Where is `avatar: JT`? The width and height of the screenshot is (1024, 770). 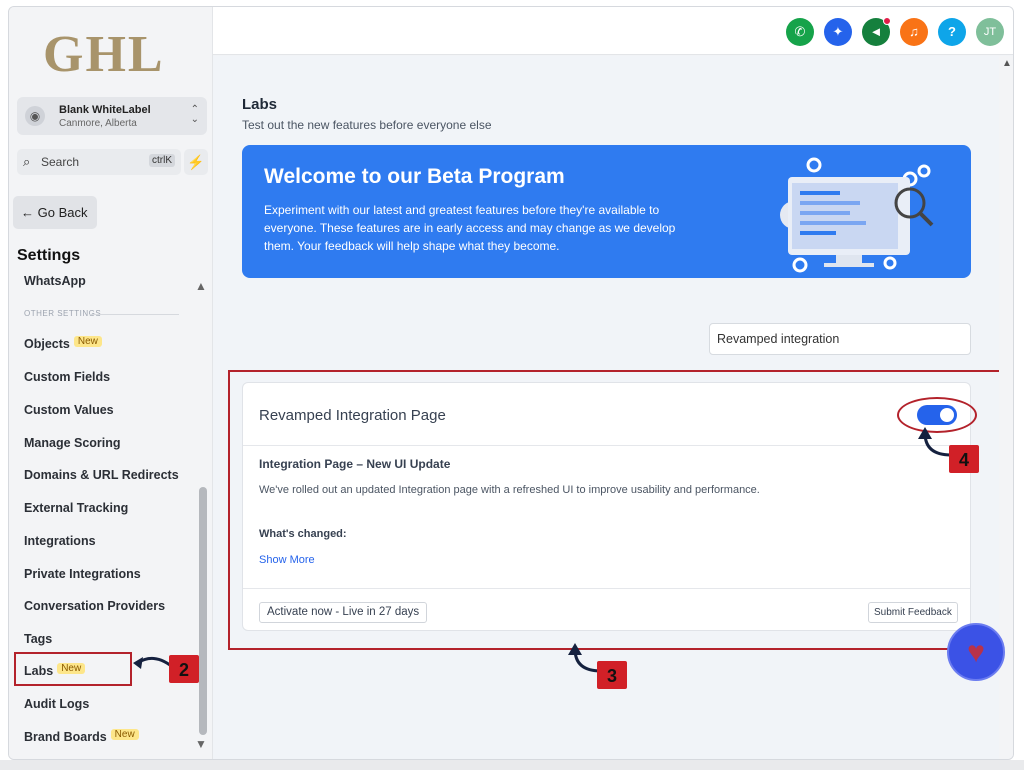
avatar: JT is located at coordinates (990, 32).